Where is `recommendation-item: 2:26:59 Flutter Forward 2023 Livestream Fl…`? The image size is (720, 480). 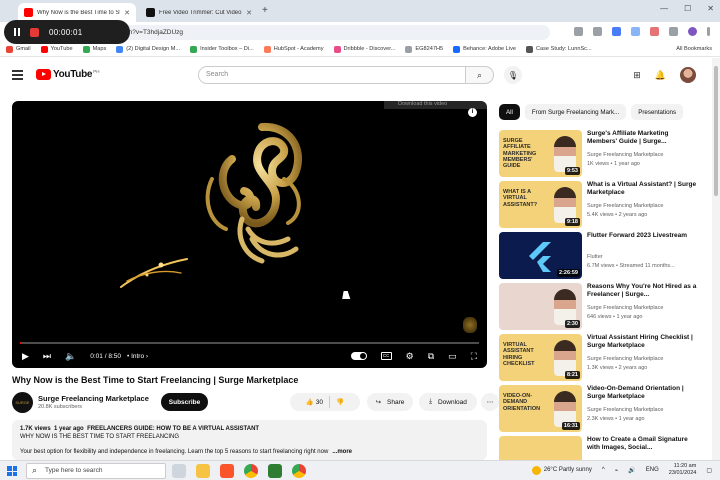 recommendation-item: 2:26:59 Flutter Forward 2023 Livestream Fl… is located at coordinates (601, 257).